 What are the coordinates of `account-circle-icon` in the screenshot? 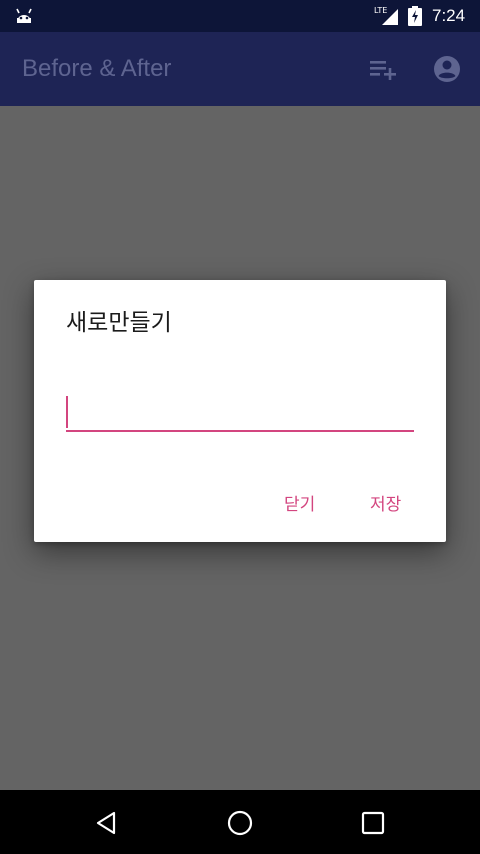 It's located at (447, 71).